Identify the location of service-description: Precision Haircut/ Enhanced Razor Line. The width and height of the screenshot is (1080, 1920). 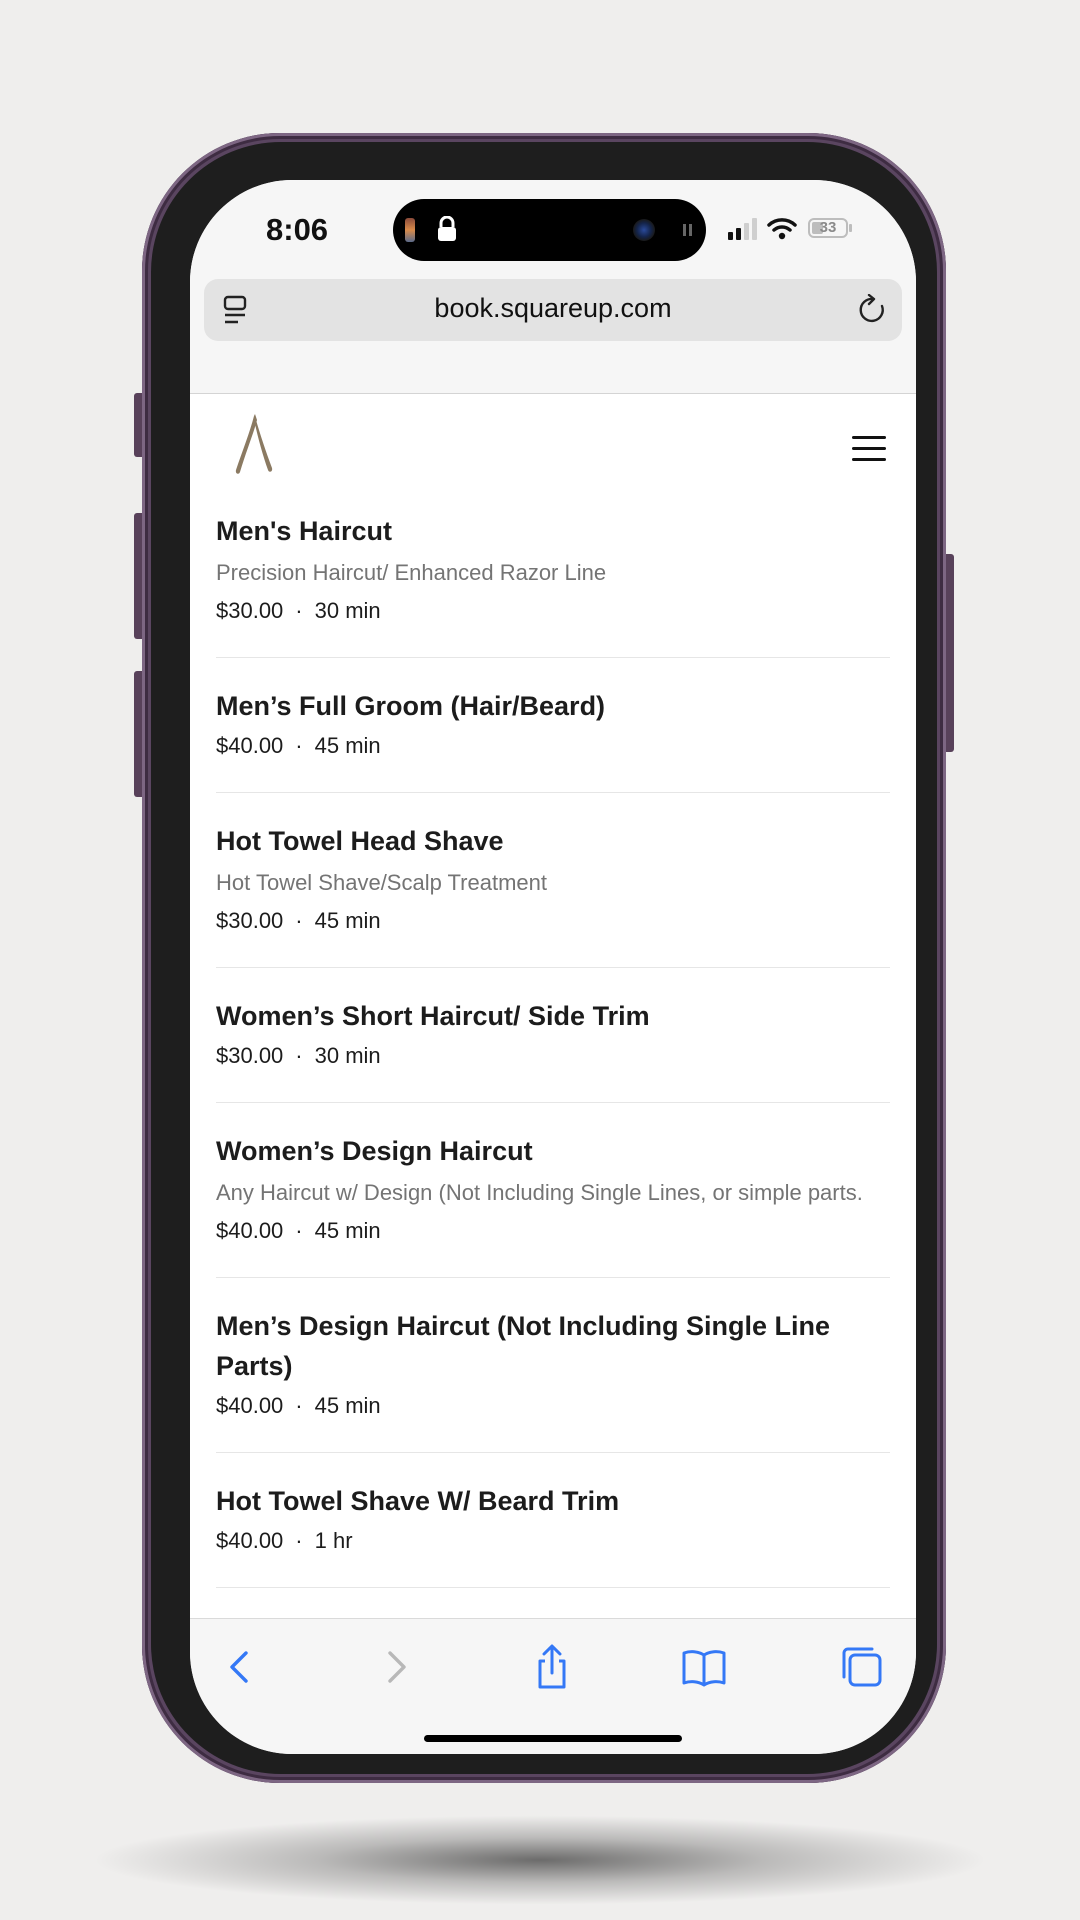
(411, 572).